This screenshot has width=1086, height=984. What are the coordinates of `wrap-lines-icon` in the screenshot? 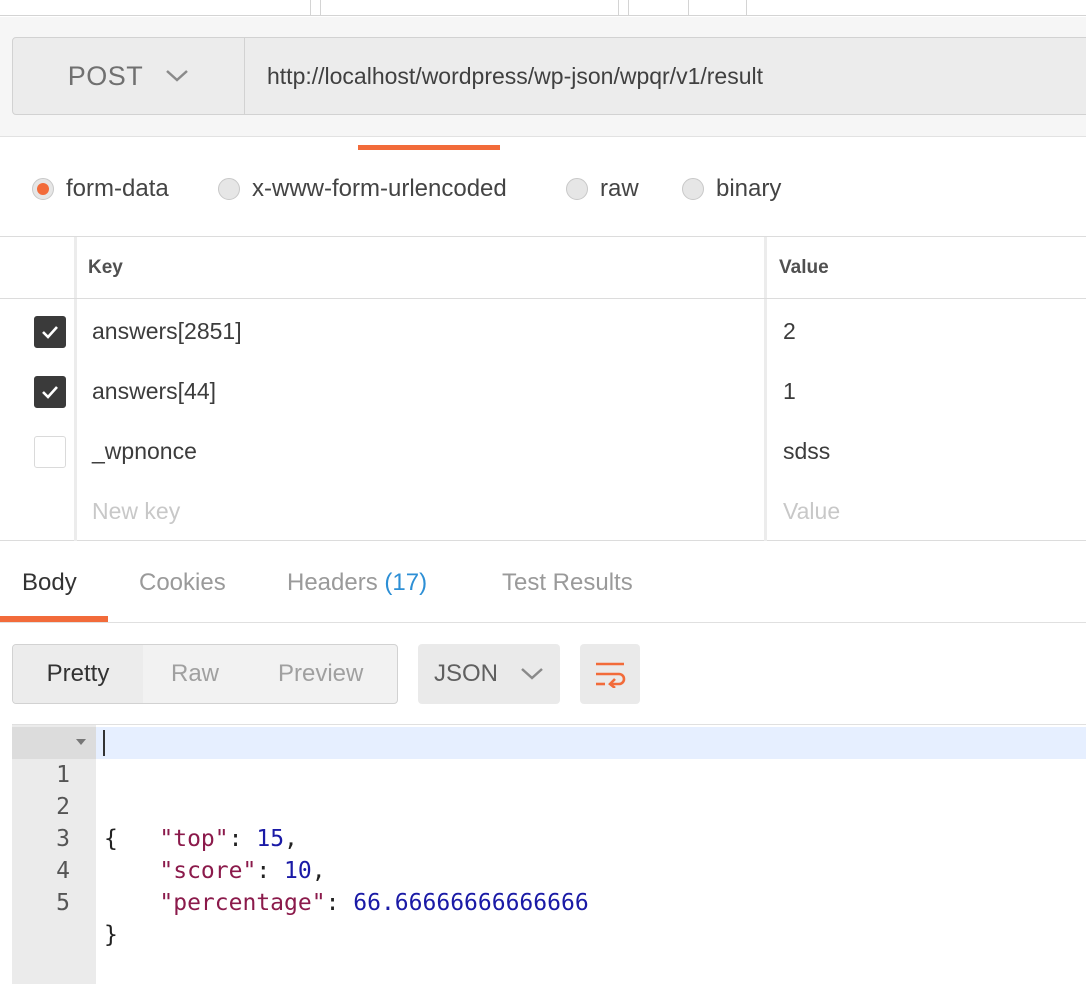 It's located at (611, 675).